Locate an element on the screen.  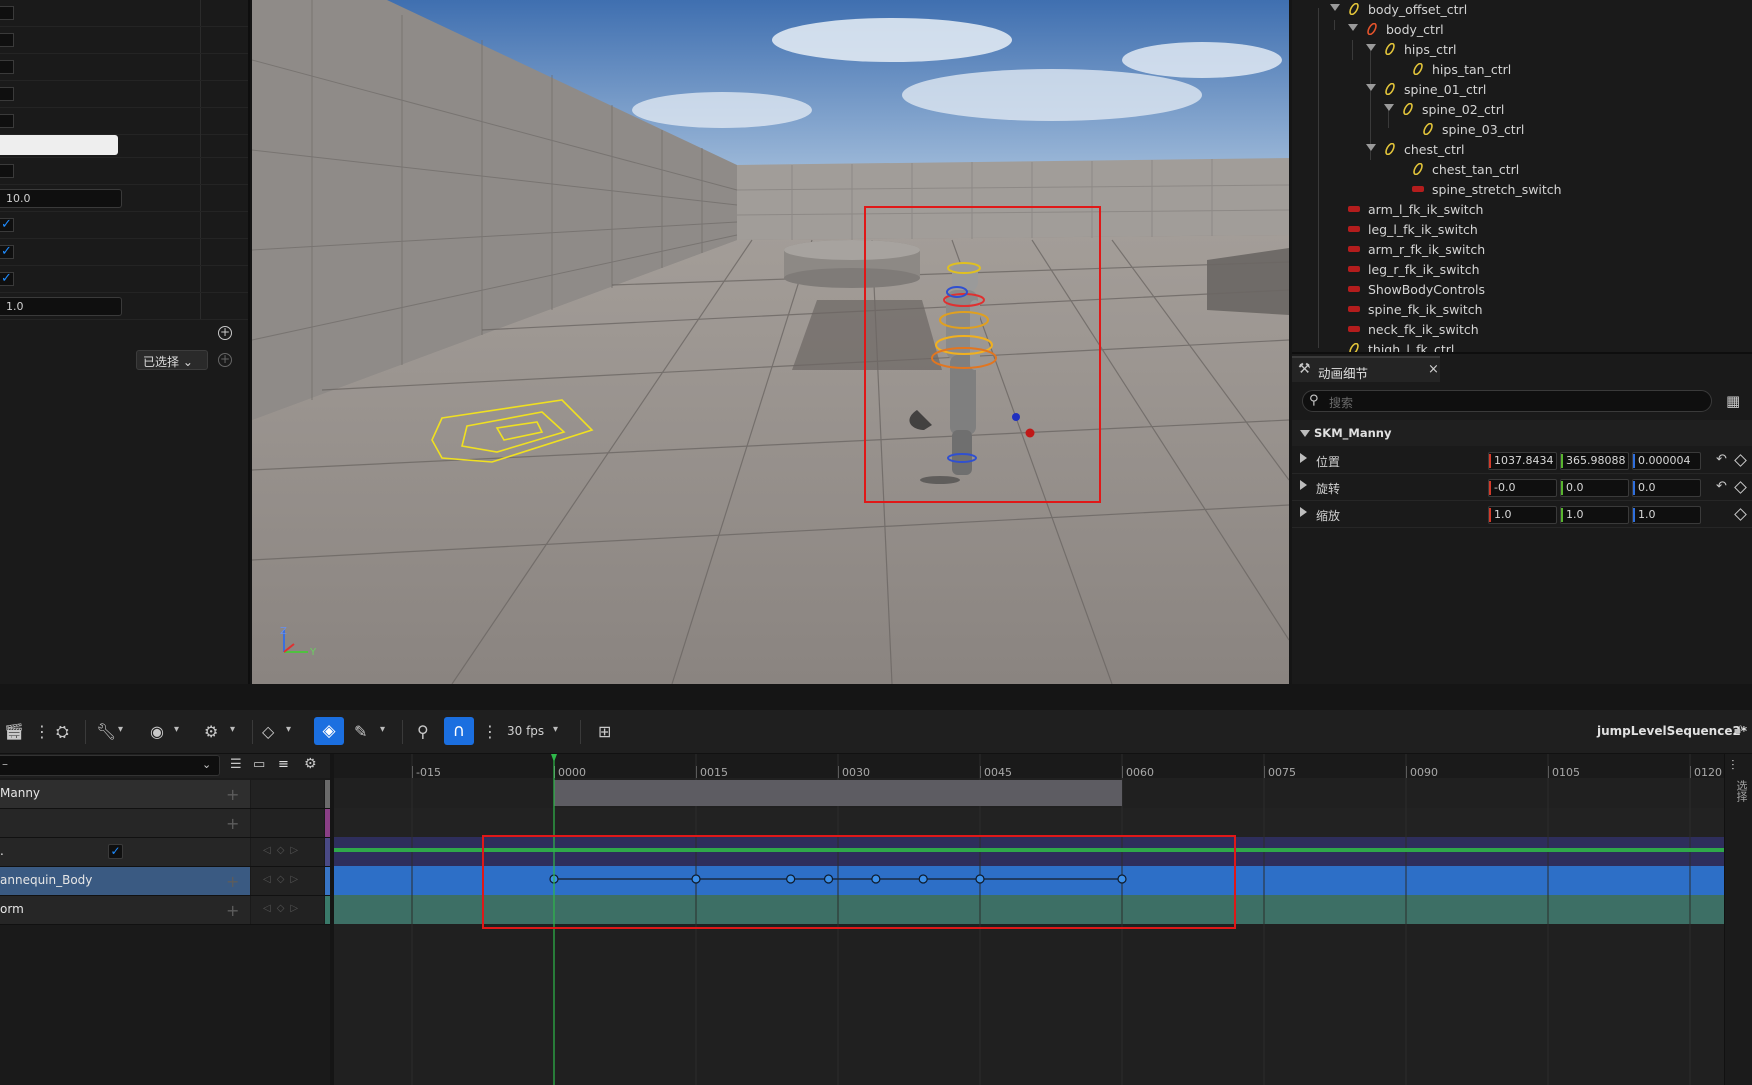
hierarchy-item: spine_stretch_switch is located at coordinates (1522, 190).